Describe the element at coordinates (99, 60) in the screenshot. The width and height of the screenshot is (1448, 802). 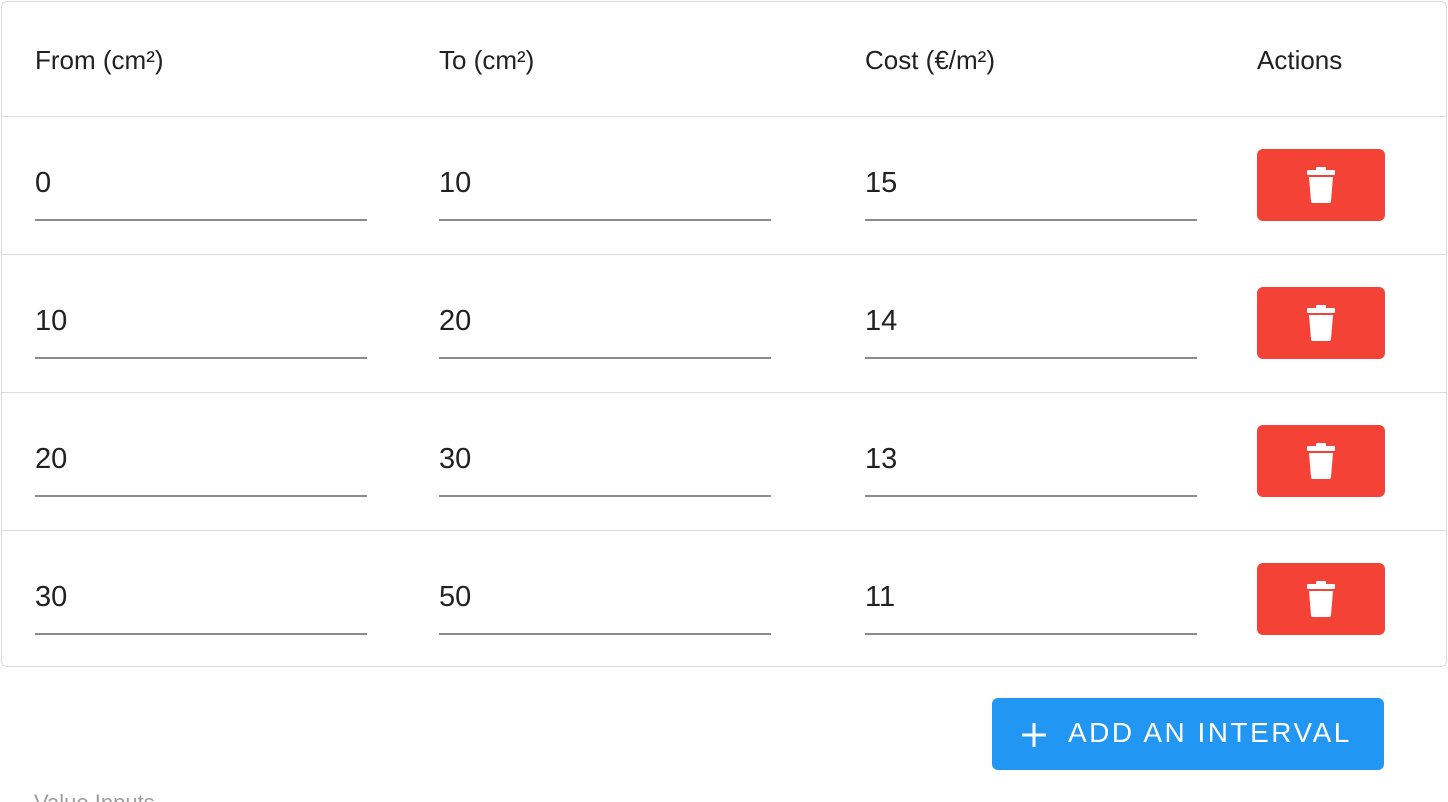
I see `header-from: From (cm²)` at that location.